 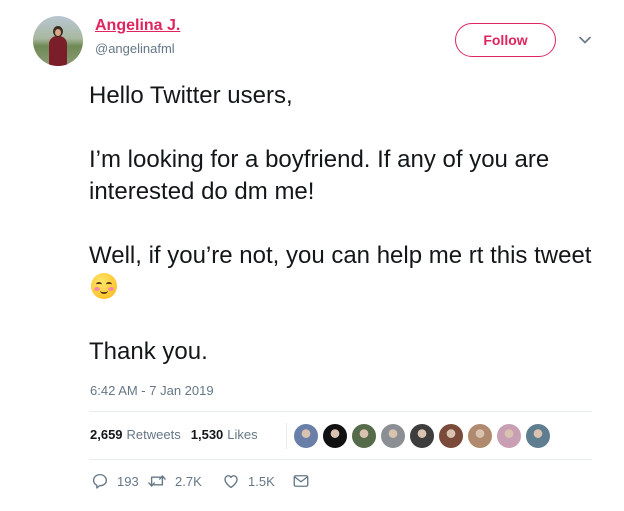 What do you see at coordinates (148, 351) in the screenshot?
I see `tweet-line-thanks: Thank you.` at bounding box center [148, 351].